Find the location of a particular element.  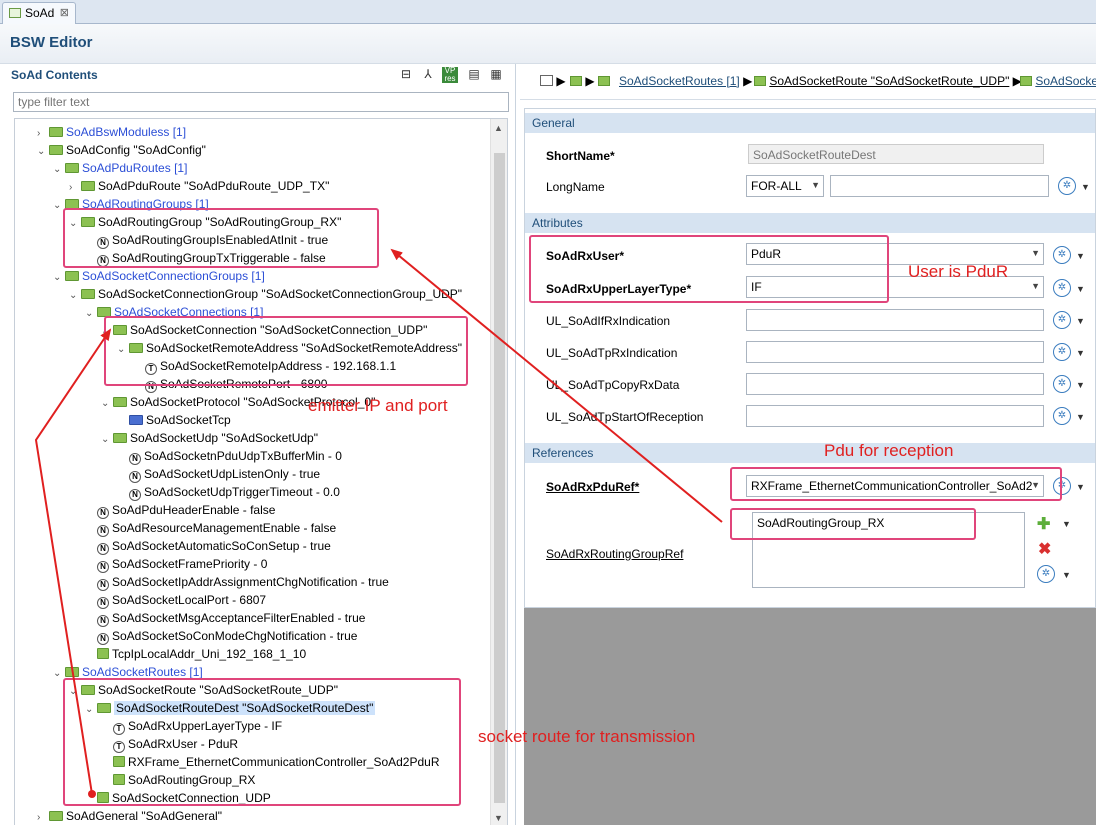

tree-item: N SoAdSocketnPduUdpTxBufferMin - 0 is located at coordinates (229, 456).